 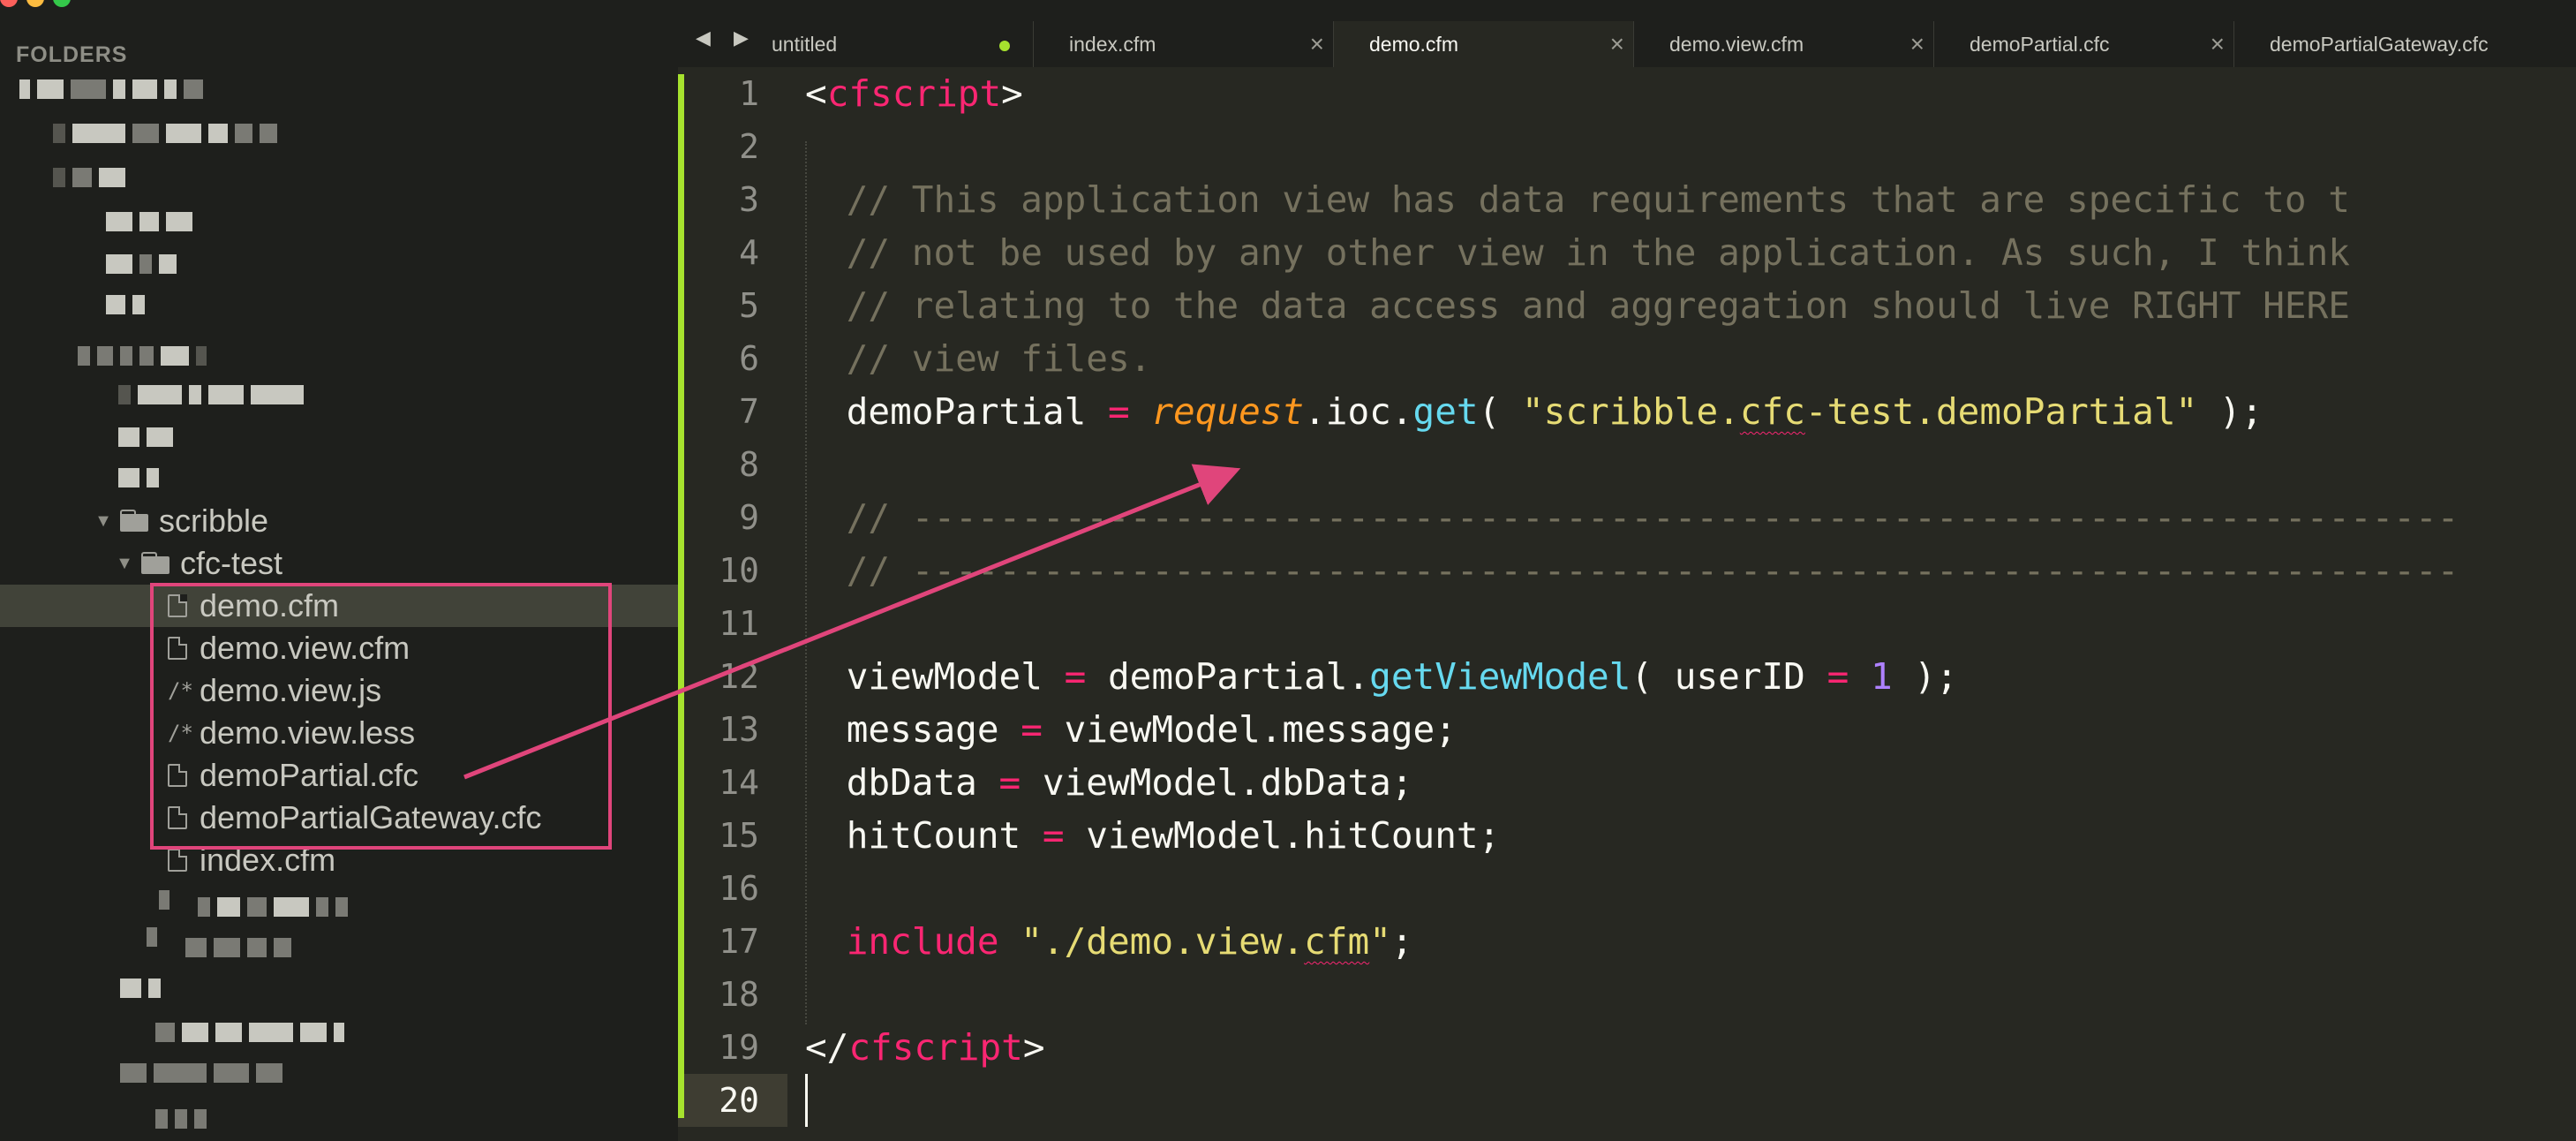 I want to click on tab-label: demoPartial.cfc, so click(x=2040, y=45).